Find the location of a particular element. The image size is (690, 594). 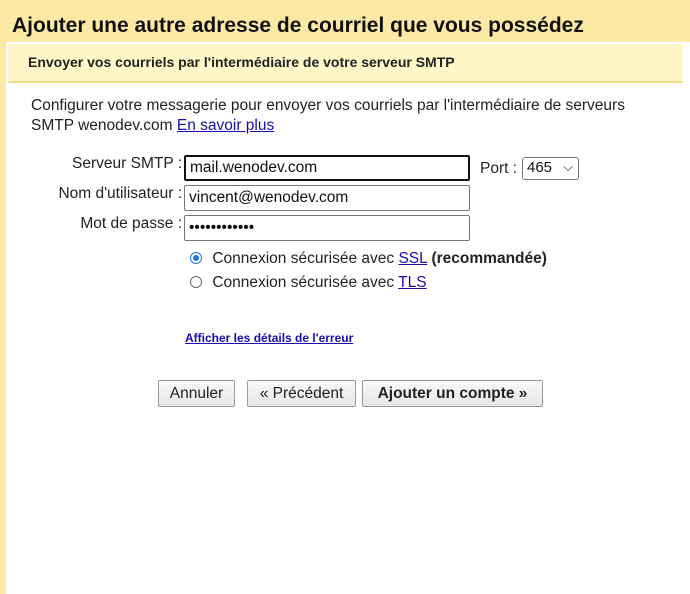

tls-option: Connexion sécurisée avec TLS is located at coordinates (308, 283).